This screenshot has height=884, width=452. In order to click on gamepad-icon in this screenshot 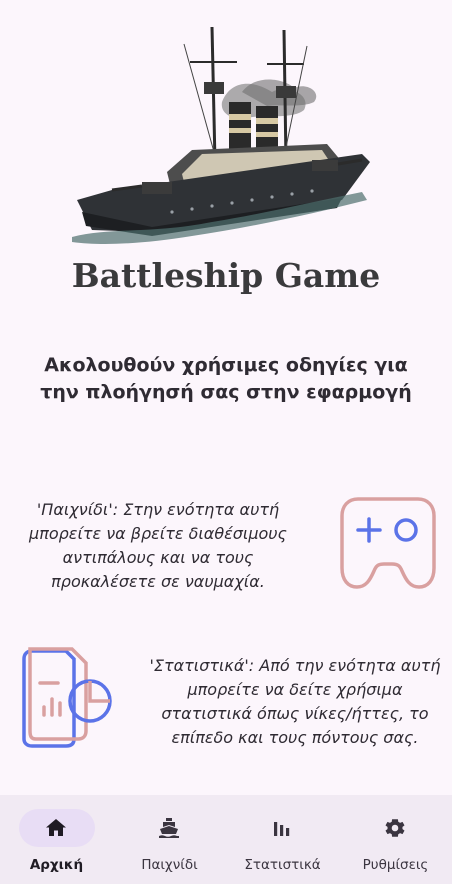, I will do `click(388, 543)`.